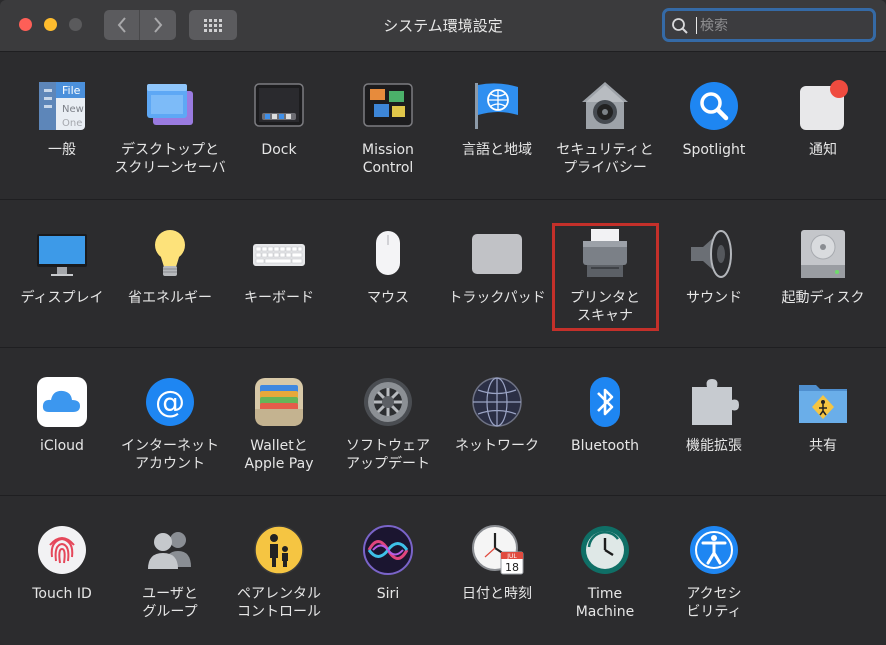  What do you see at coordinates (497, 422) in the screenshot?
I see `pref-network: ネットワーク` at bounding box center [497, 422].